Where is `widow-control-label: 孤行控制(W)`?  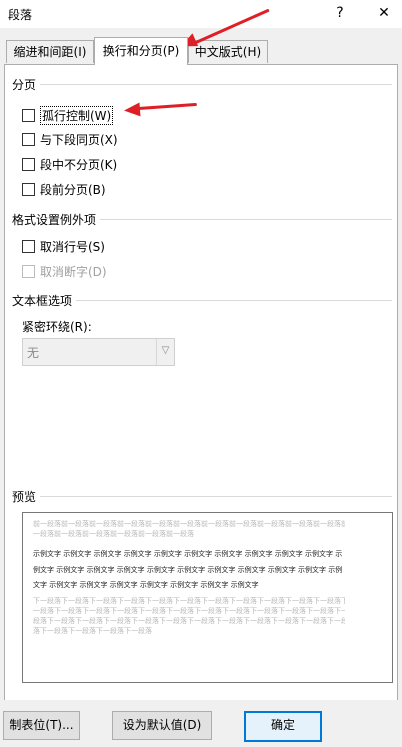 widow-control-label: 孤行控制(W) is located at coordinates (77, 115).